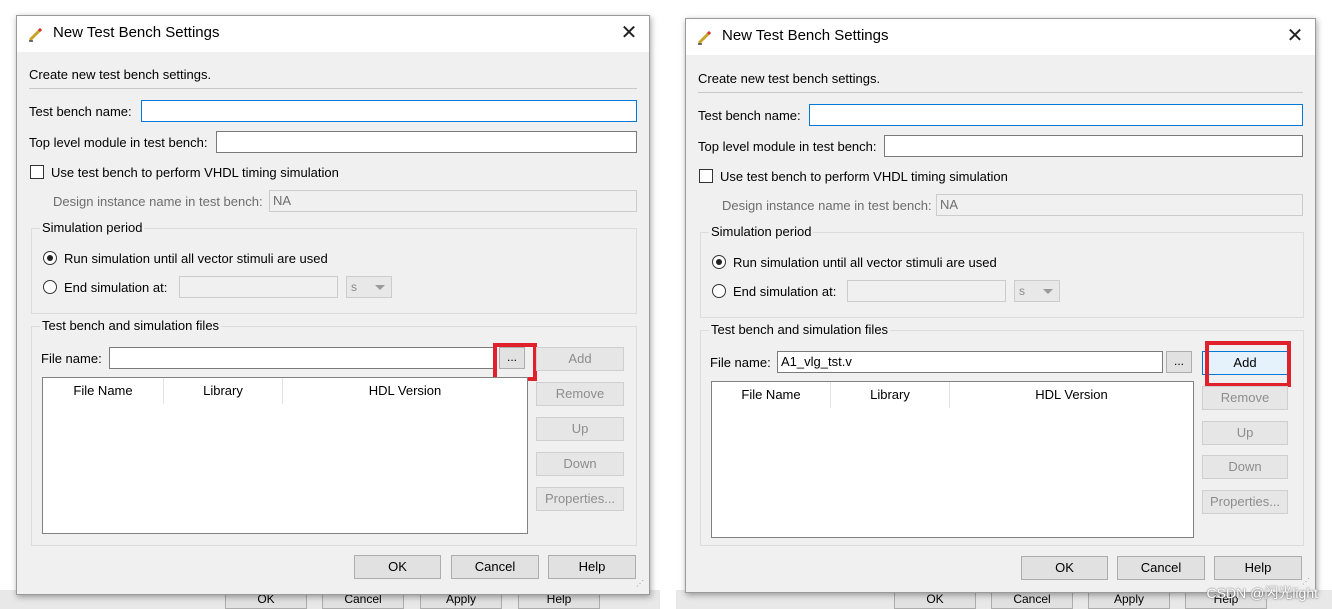  What do you see at coordinates (515, 362) in the screenshot?
I see `browse-button-highlight` at bounding box center [515, 362].